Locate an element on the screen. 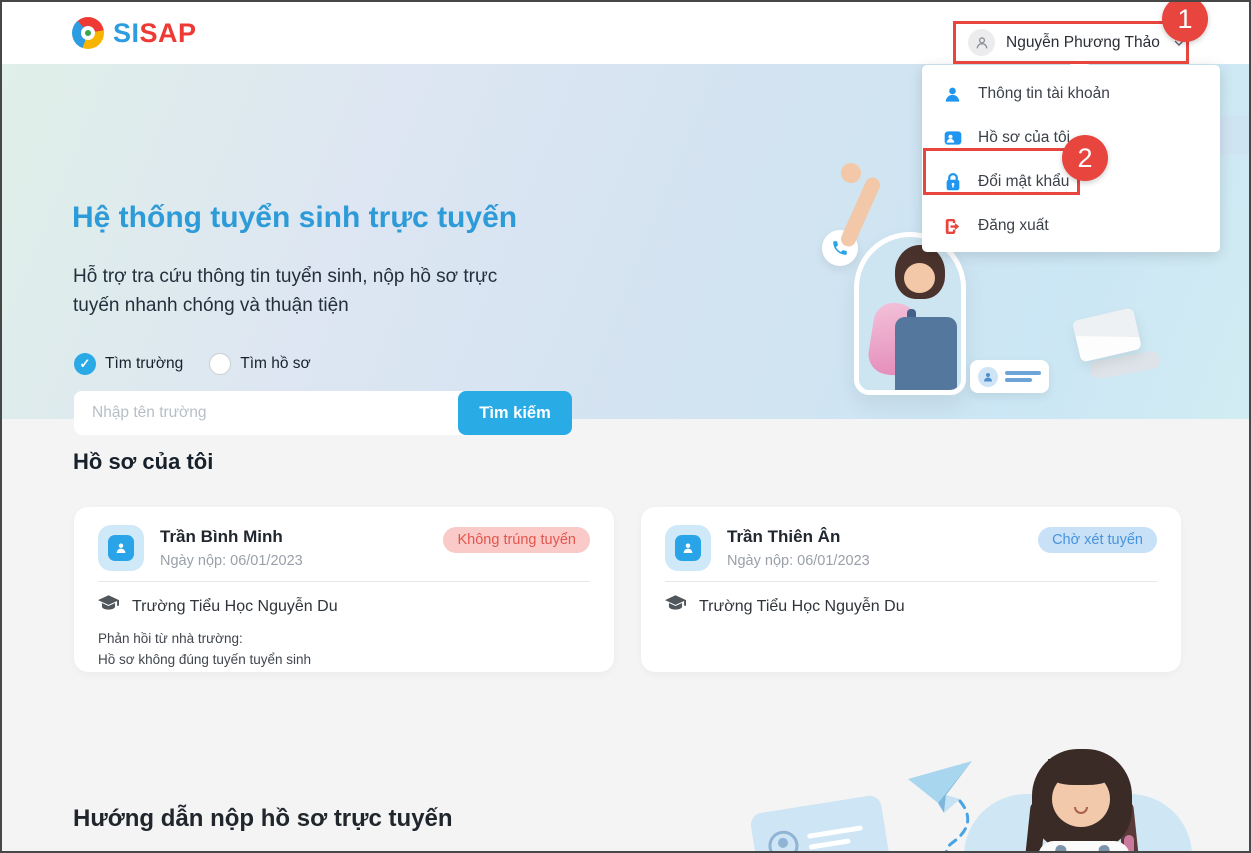  user-icon is located at coordinates (952, 94).